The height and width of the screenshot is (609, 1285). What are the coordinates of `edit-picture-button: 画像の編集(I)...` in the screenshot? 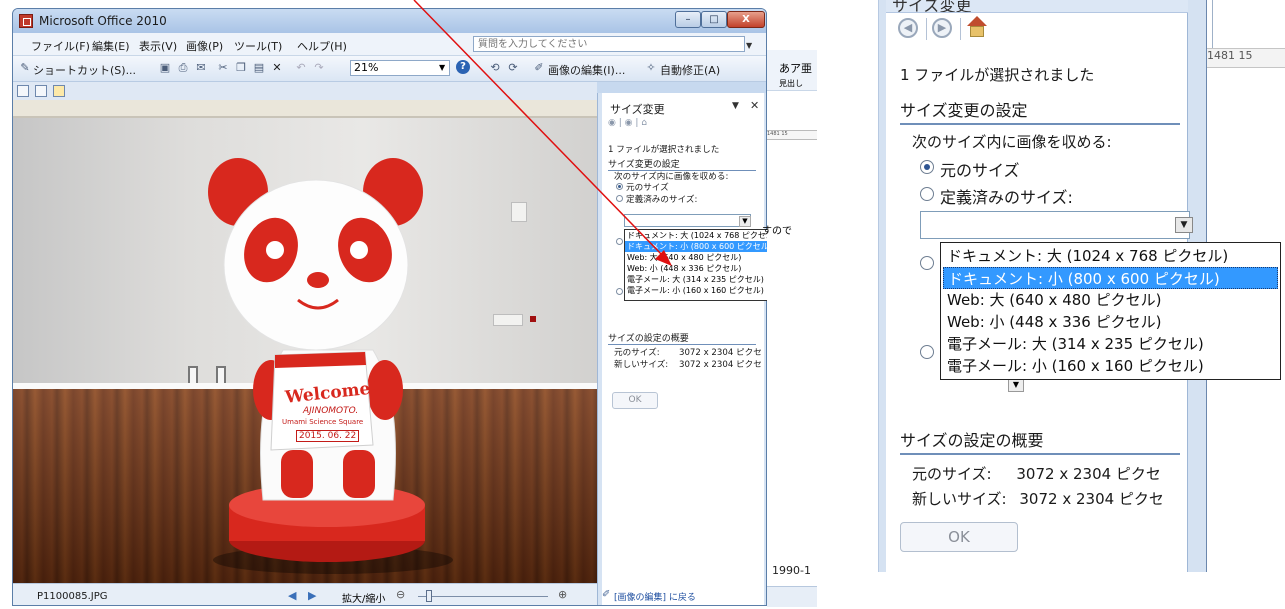 It's located at (586, 70).